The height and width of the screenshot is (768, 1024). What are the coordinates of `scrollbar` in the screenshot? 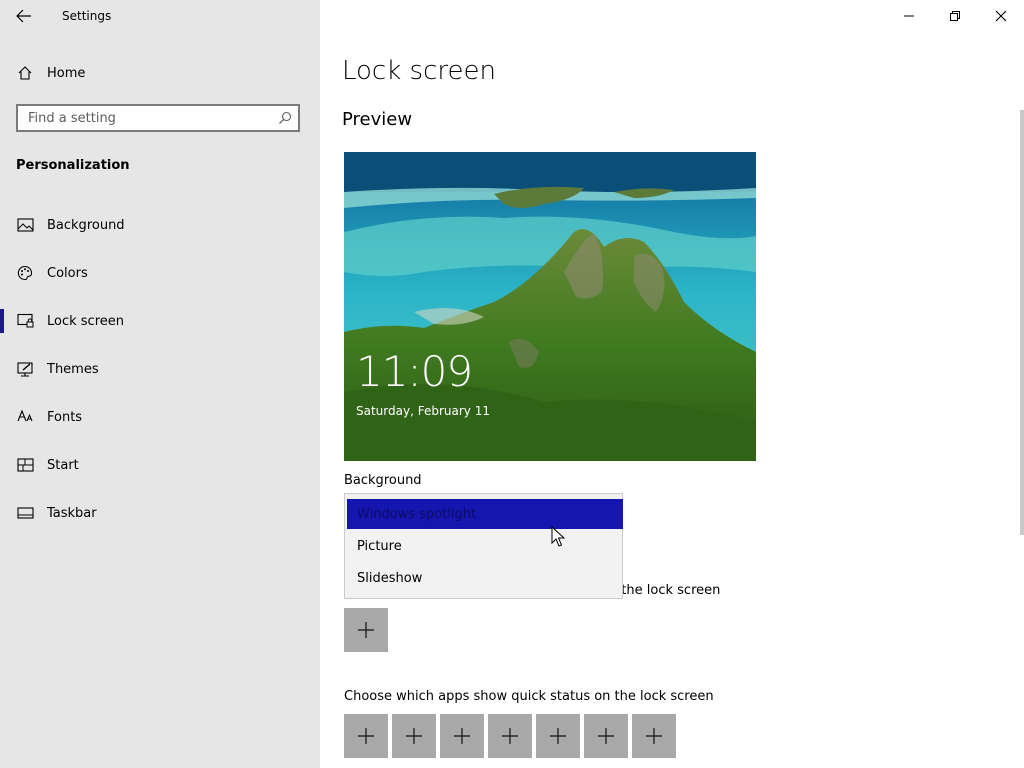 It's located at (1022, 322).